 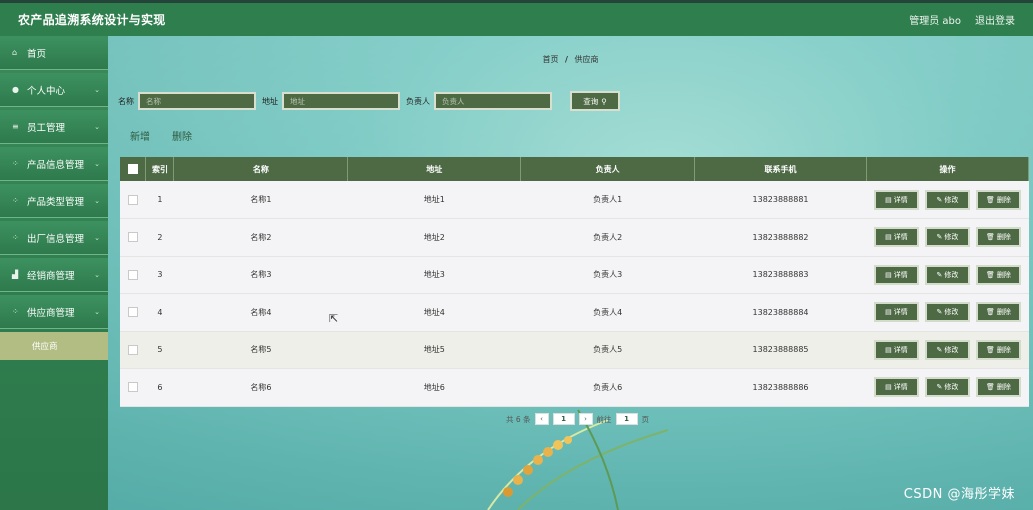 I want to click on cell-name: 名称5, so click(x=261, y=350).